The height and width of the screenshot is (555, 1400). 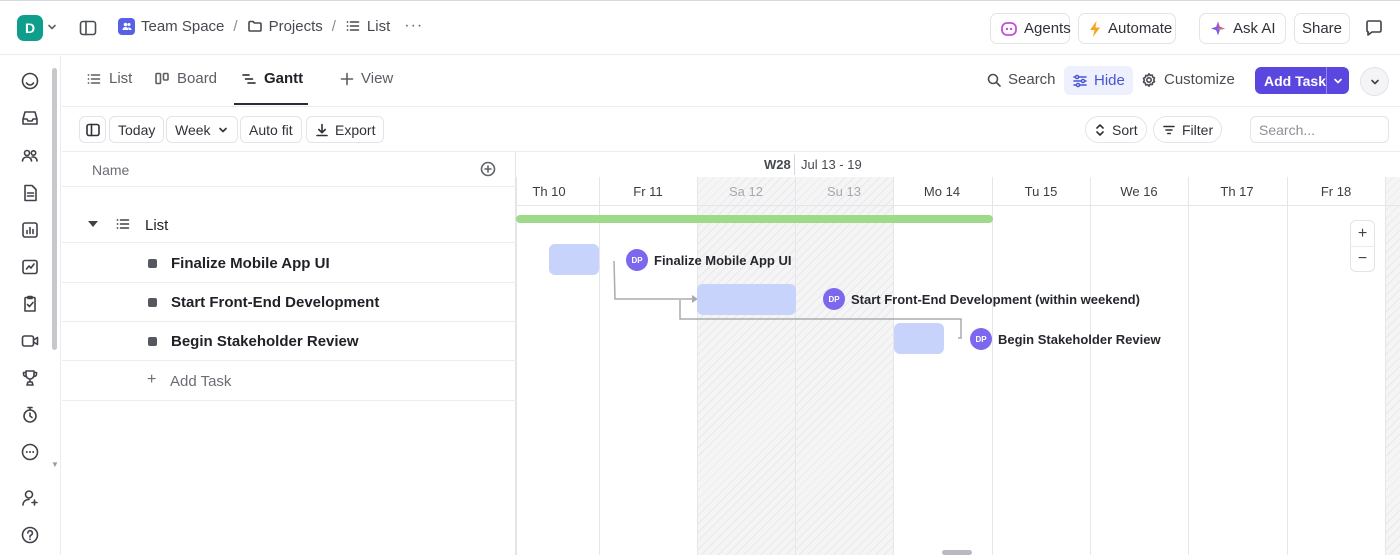 I want to click on collapse-toolbar-button, so click(x=1374, y=81).